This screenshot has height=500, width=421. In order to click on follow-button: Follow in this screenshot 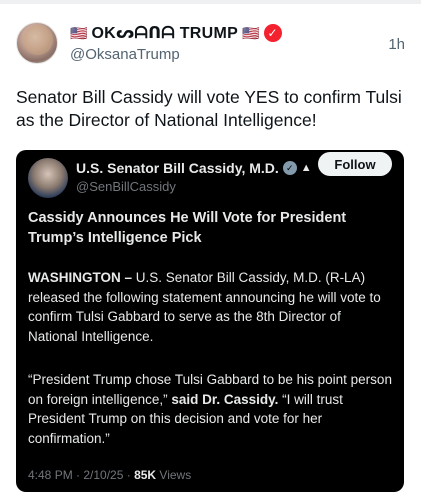, I will do `click(355, 164)`.